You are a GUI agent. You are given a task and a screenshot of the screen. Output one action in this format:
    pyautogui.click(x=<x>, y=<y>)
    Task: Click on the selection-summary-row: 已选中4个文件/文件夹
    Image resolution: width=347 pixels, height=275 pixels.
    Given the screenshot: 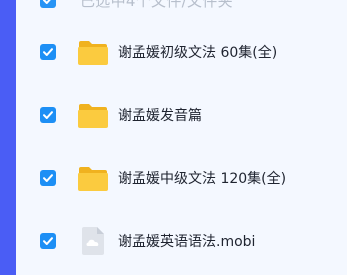 What is the action you would take?
    pyautogui.click(x=181, y=6)
    